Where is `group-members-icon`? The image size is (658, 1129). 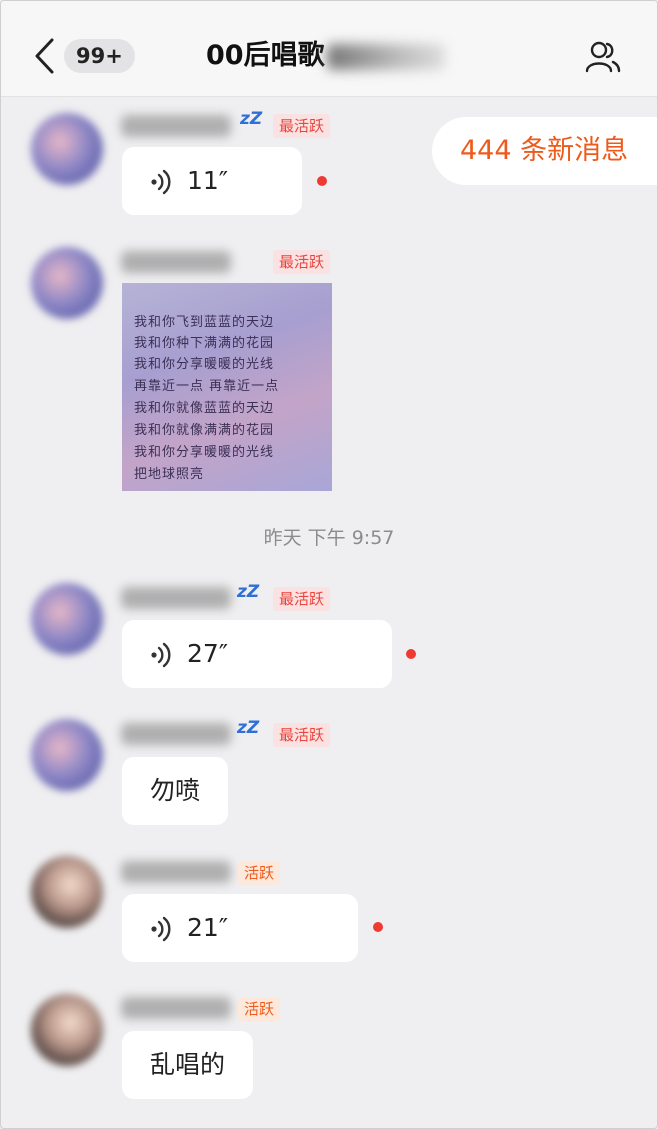
group-members-icon is located at coordinates (603, 57).